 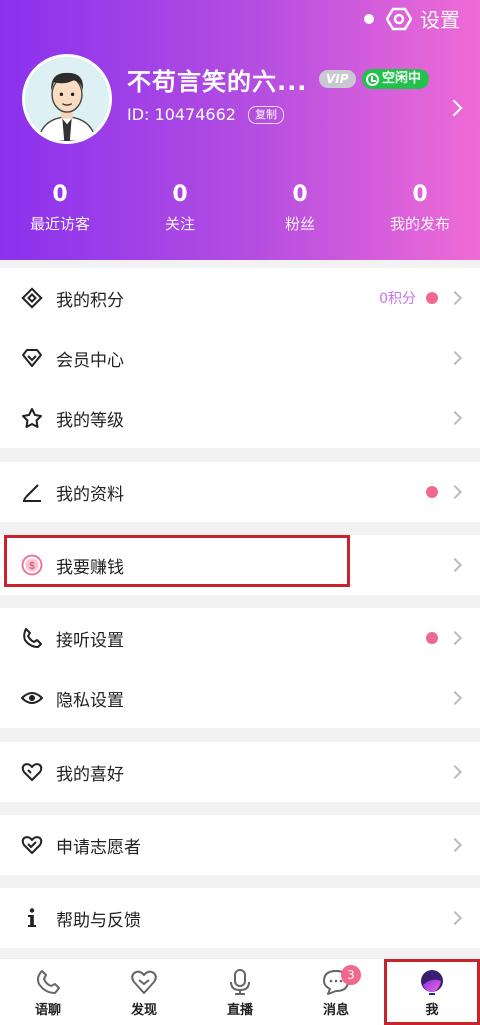 What do you see at coordinates (144, 982) in the screenshot?
I see `heart-tab-icon` at bounding box center [144, 982].